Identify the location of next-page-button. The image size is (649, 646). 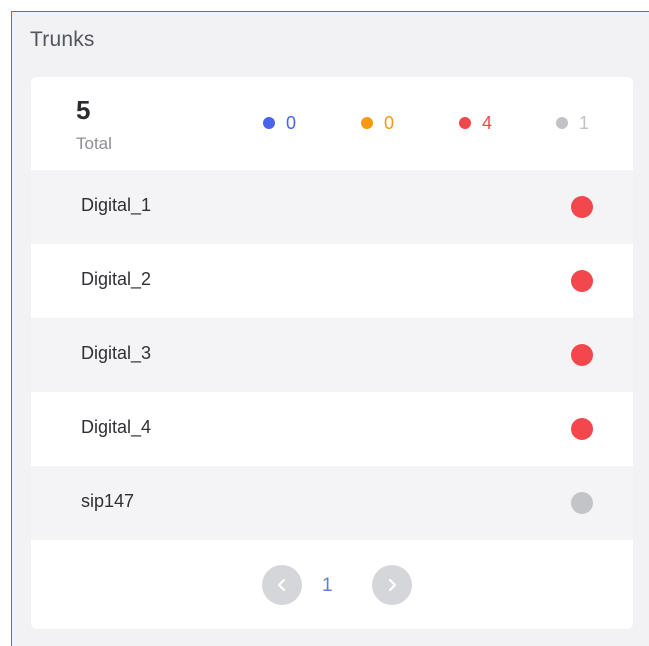
(392, 585).